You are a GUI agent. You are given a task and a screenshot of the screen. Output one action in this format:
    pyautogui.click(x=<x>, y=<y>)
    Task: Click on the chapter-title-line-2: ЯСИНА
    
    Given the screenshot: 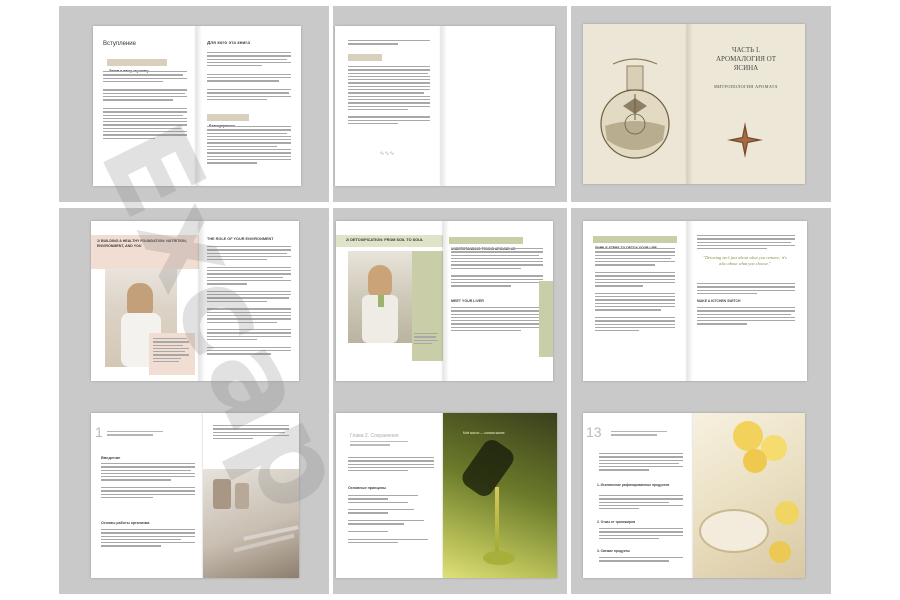 What is the action you would take?
    pyautogui.click(x=746, y=68)
    